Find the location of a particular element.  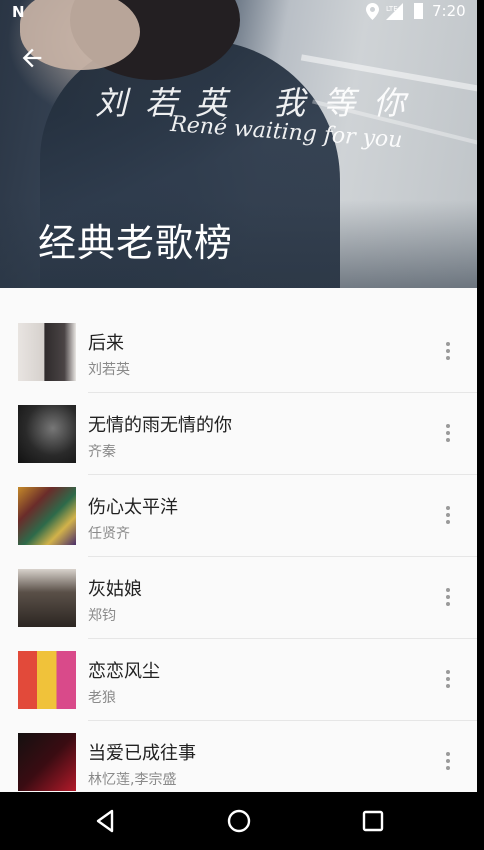

song-title: 当爱已成往事 is located at coordinates (142, 753).